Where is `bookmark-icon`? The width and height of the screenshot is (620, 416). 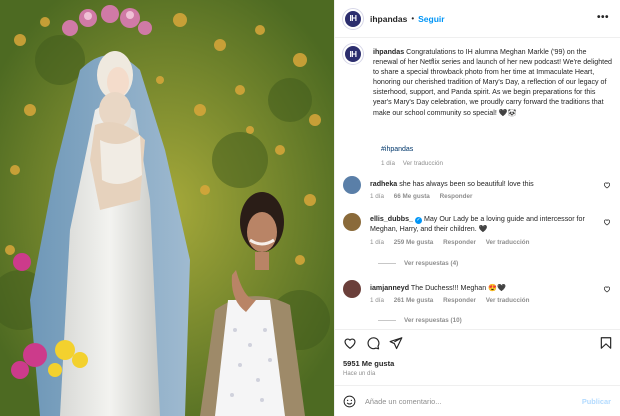
bookmark-icon is located at coordinates (606, 343).